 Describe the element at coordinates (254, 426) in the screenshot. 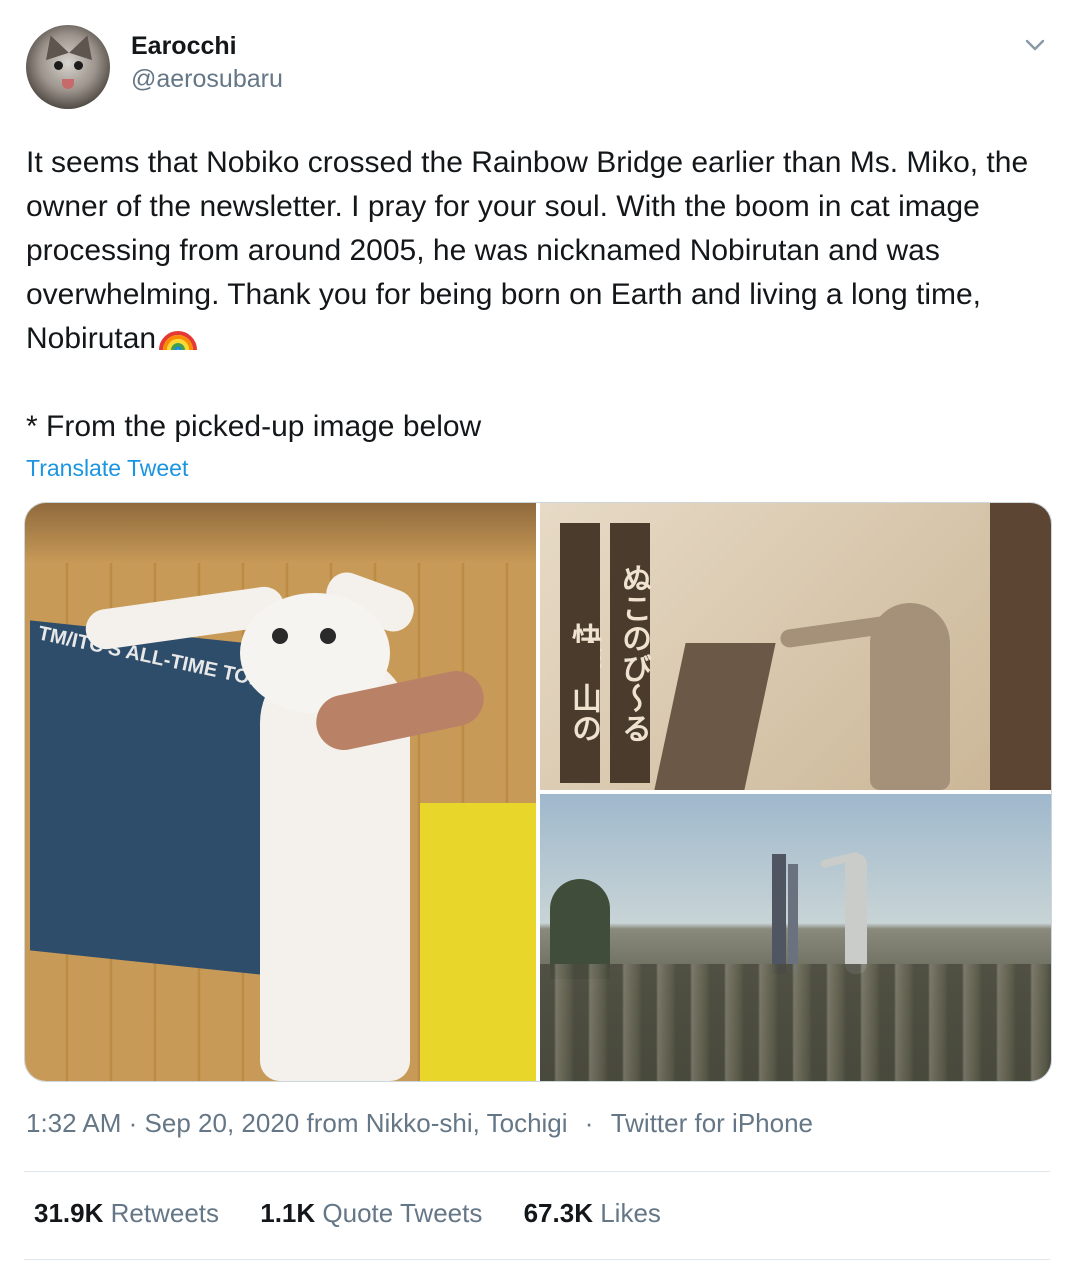

I see `tweet-footnote: * From the picked-up image below` at that location.